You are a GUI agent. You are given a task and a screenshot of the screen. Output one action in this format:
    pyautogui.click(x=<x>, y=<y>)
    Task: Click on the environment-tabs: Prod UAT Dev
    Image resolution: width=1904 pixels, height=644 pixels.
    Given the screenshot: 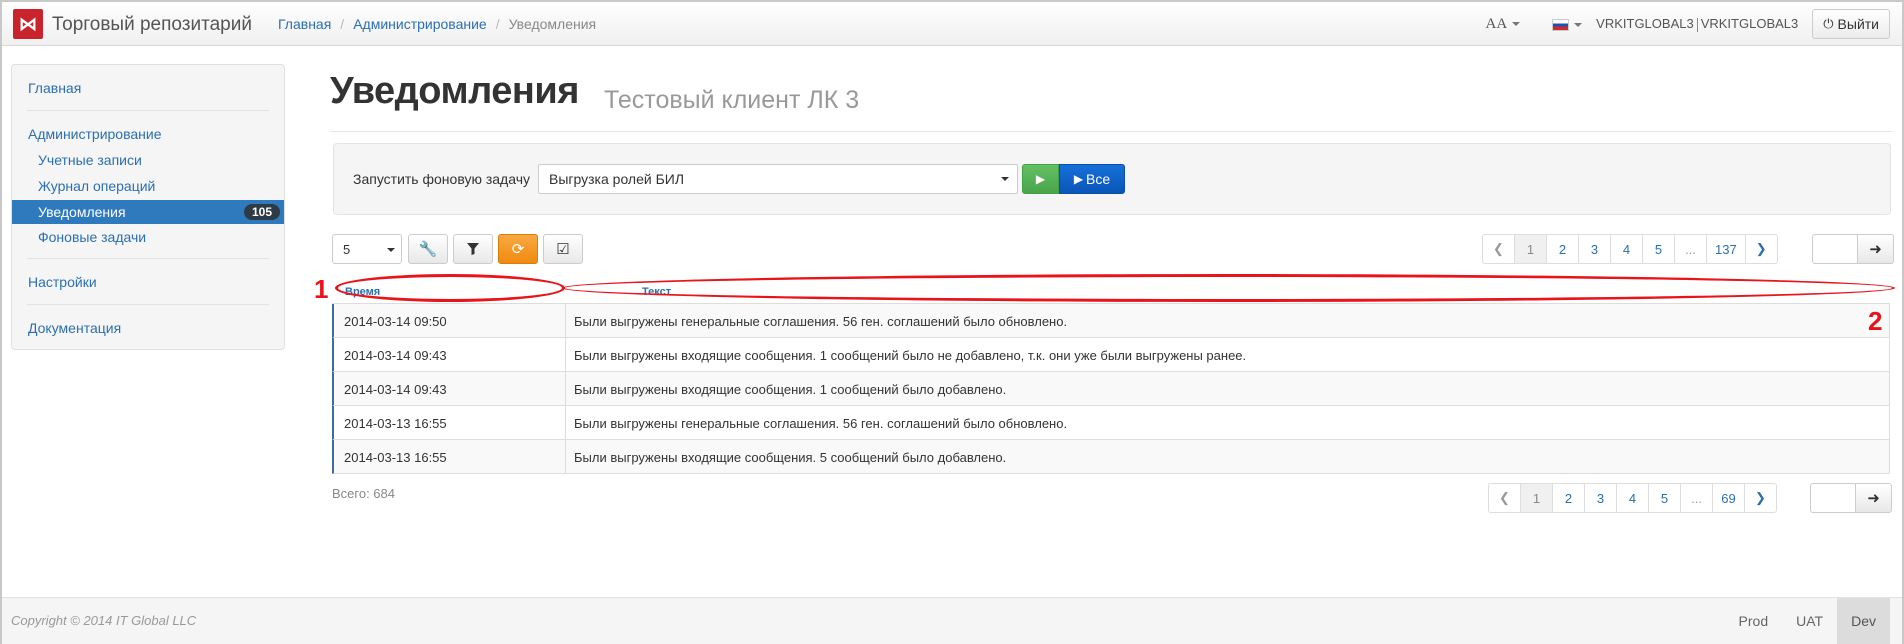 What is the action you would take?
    pyautogui.click(x=1807, y=621)
    